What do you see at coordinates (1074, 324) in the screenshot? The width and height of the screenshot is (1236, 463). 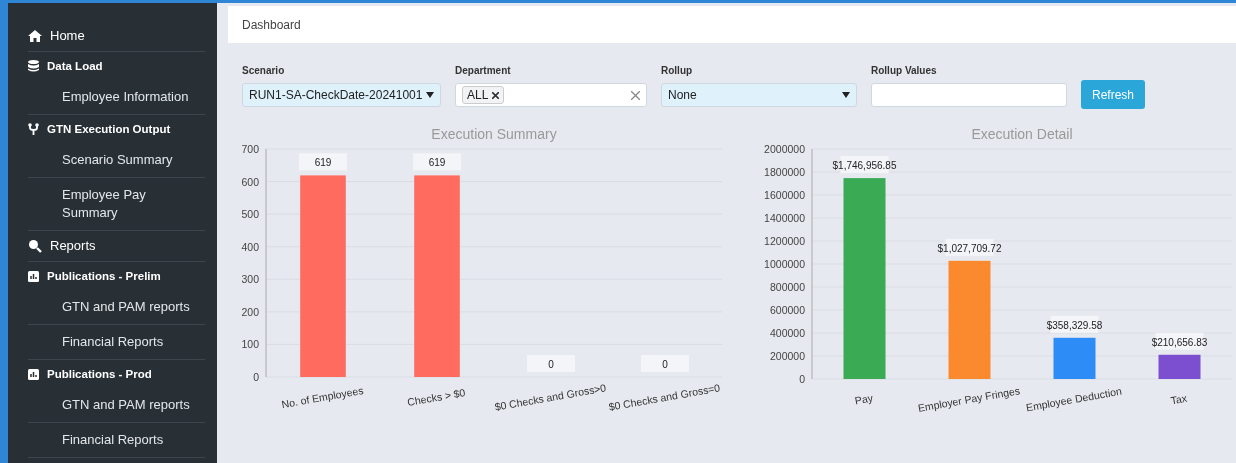 I see `value-label: $358,329.58` at bounding box center [1074, 324].